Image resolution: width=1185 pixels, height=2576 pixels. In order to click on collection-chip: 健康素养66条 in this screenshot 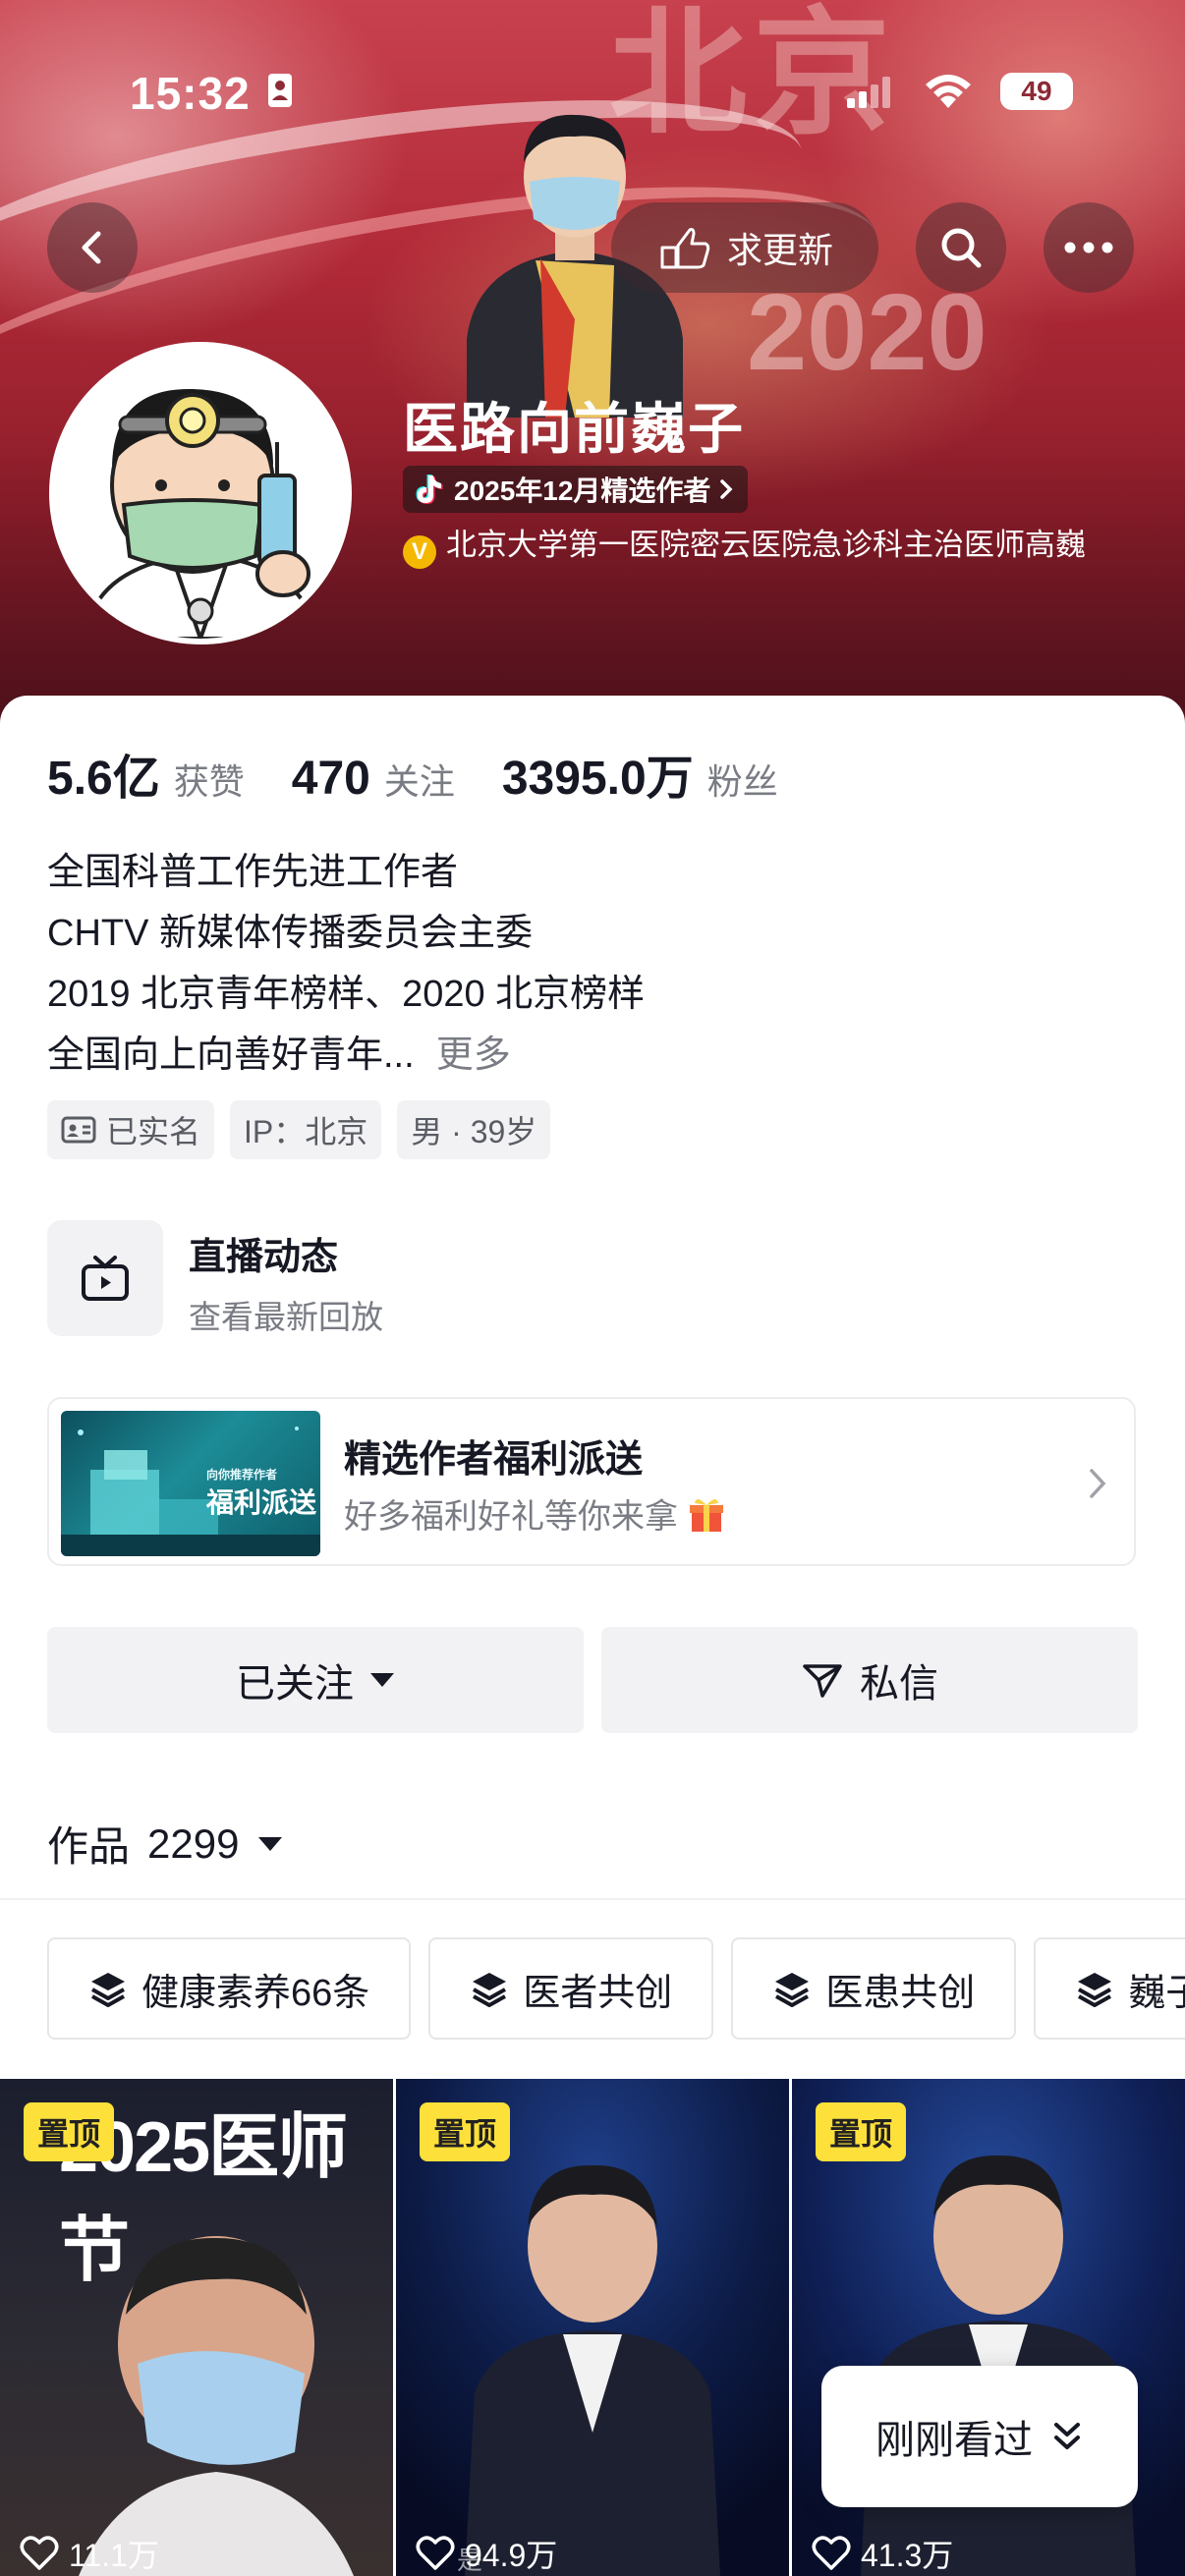, I will do `click(230, 1988)`.